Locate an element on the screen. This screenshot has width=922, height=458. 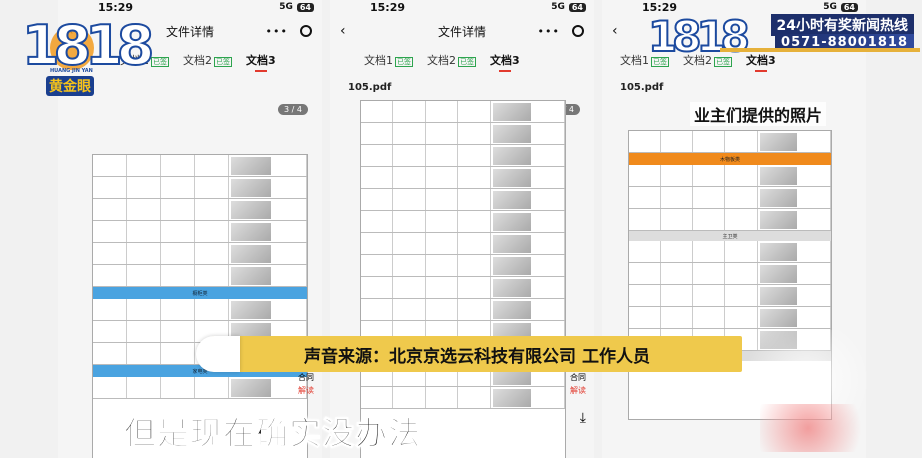
section-header: 主卫类 is located at coordinates (730, 236).